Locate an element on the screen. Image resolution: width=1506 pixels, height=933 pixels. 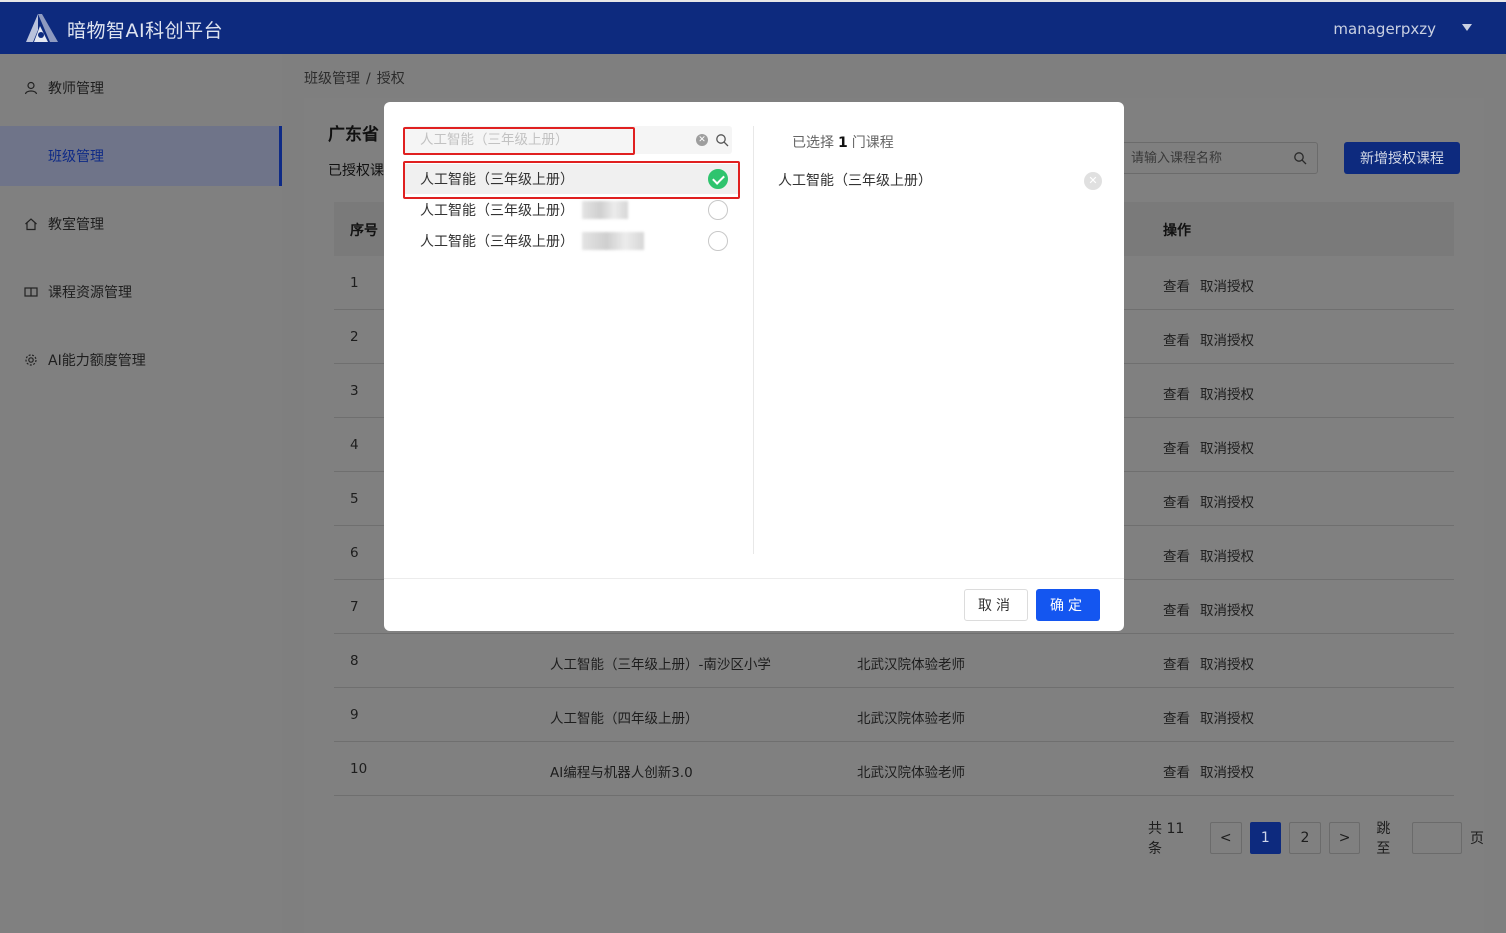
sidebar-item-label: AI能力额度管理 is located at coordinates (97, 361).